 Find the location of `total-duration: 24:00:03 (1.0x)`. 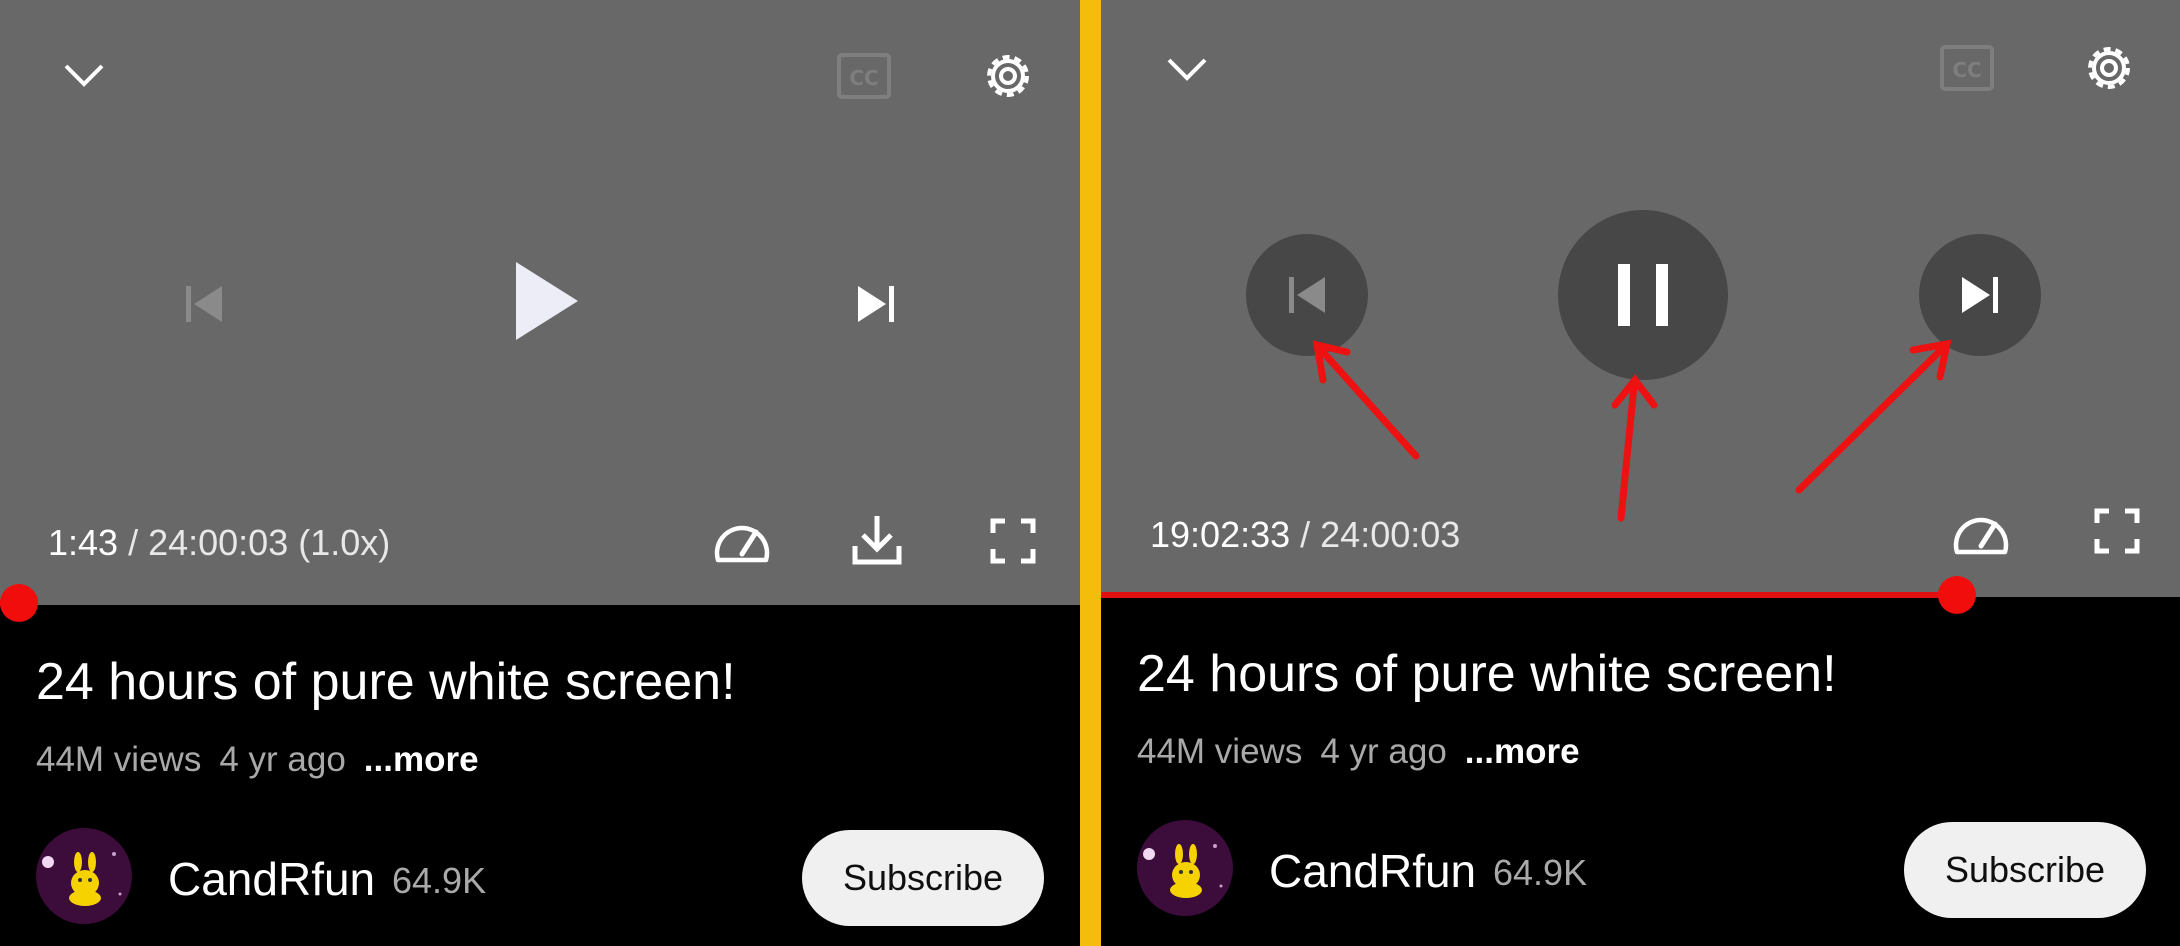

total-duration: 24:00:03 (1.0x) is located at coordinates (269, 542).